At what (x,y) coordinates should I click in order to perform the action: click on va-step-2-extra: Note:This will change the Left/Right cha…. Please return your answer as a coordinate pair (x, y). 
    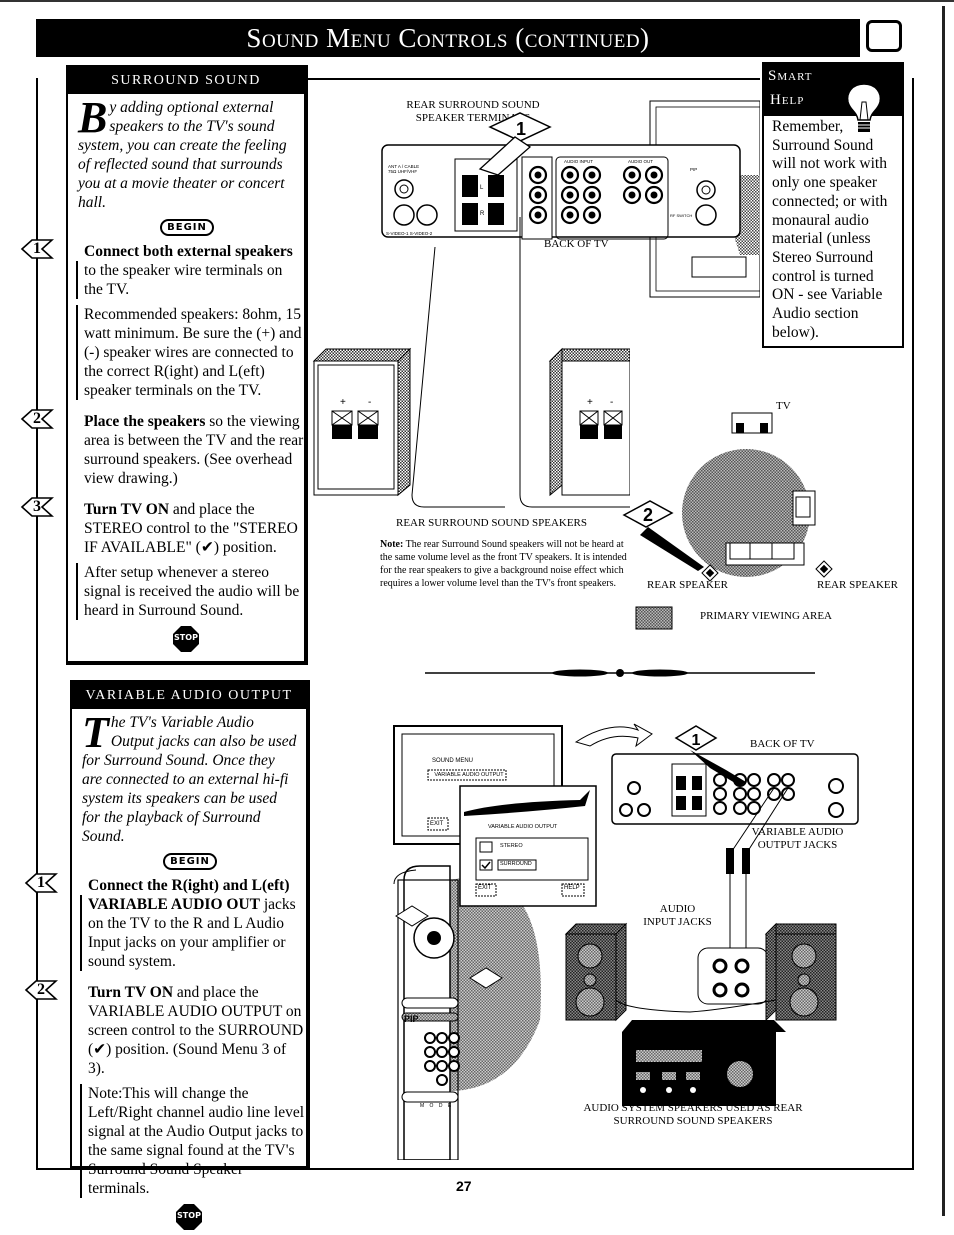
    Looking at the image, I should click on (193, 1141).